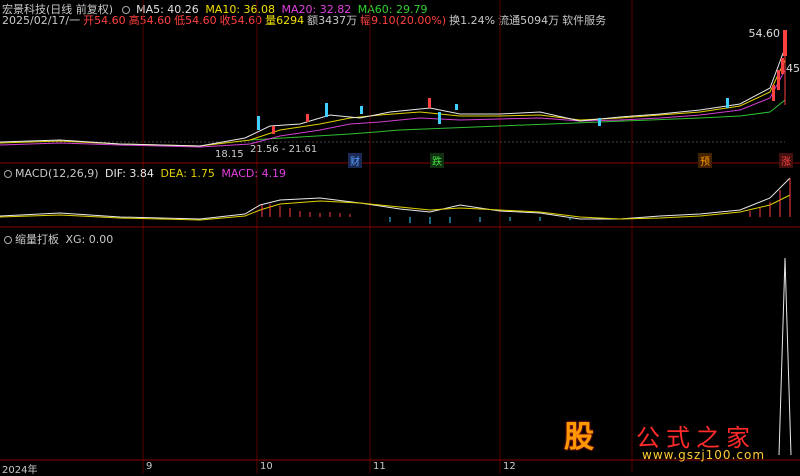 The width and height of the screenshot is (800, 476). What do you see at coordinates (57, 173) in the screenshot?
I see `macd-label: MACD(12,26,9)` at bounding box center [57, 173].